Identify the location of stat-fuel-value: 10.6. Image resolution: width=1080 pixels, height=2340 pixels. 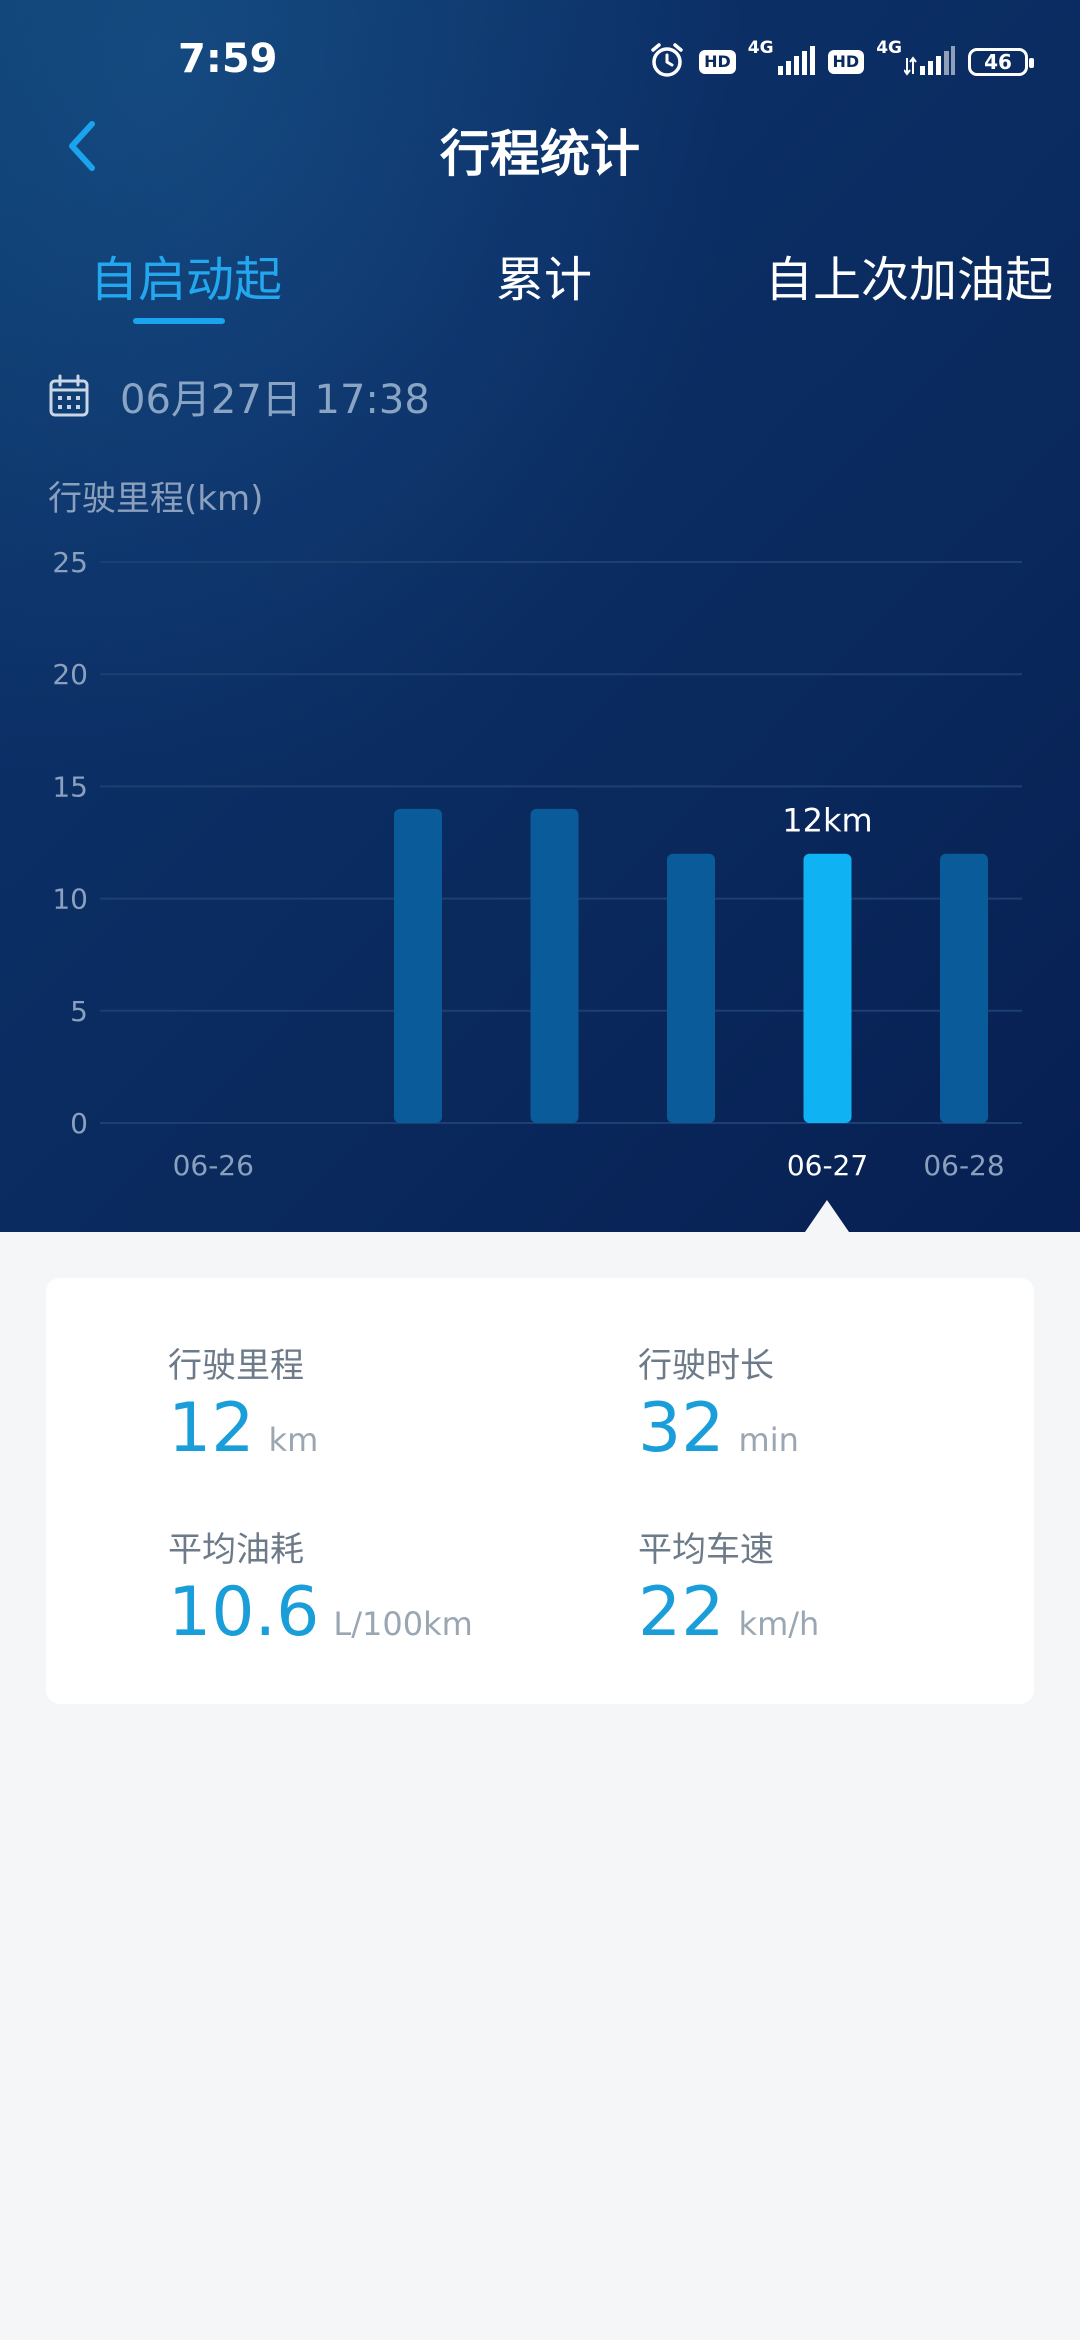
(244, 1612).